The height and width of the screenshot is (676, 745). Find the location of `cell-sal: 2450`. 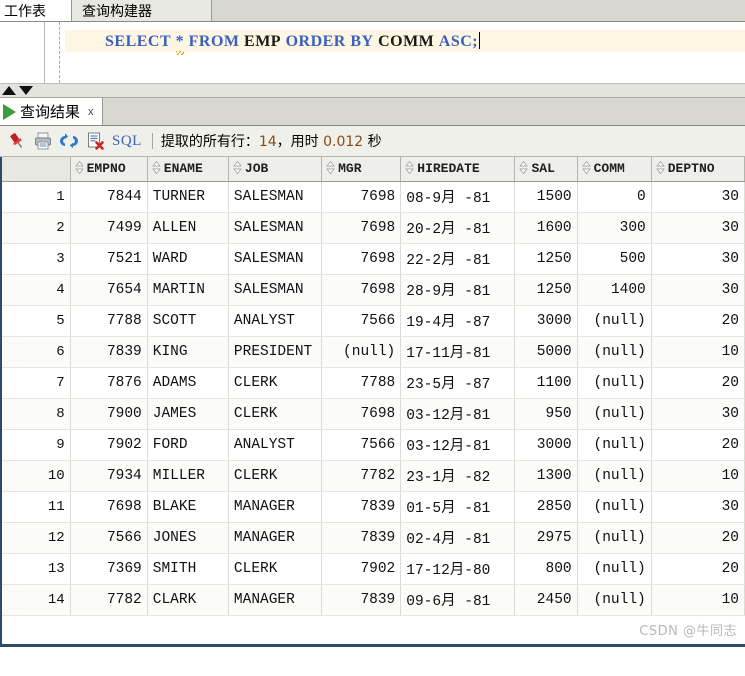

cell-sal: 2450 is located at coordinates (546, 600).